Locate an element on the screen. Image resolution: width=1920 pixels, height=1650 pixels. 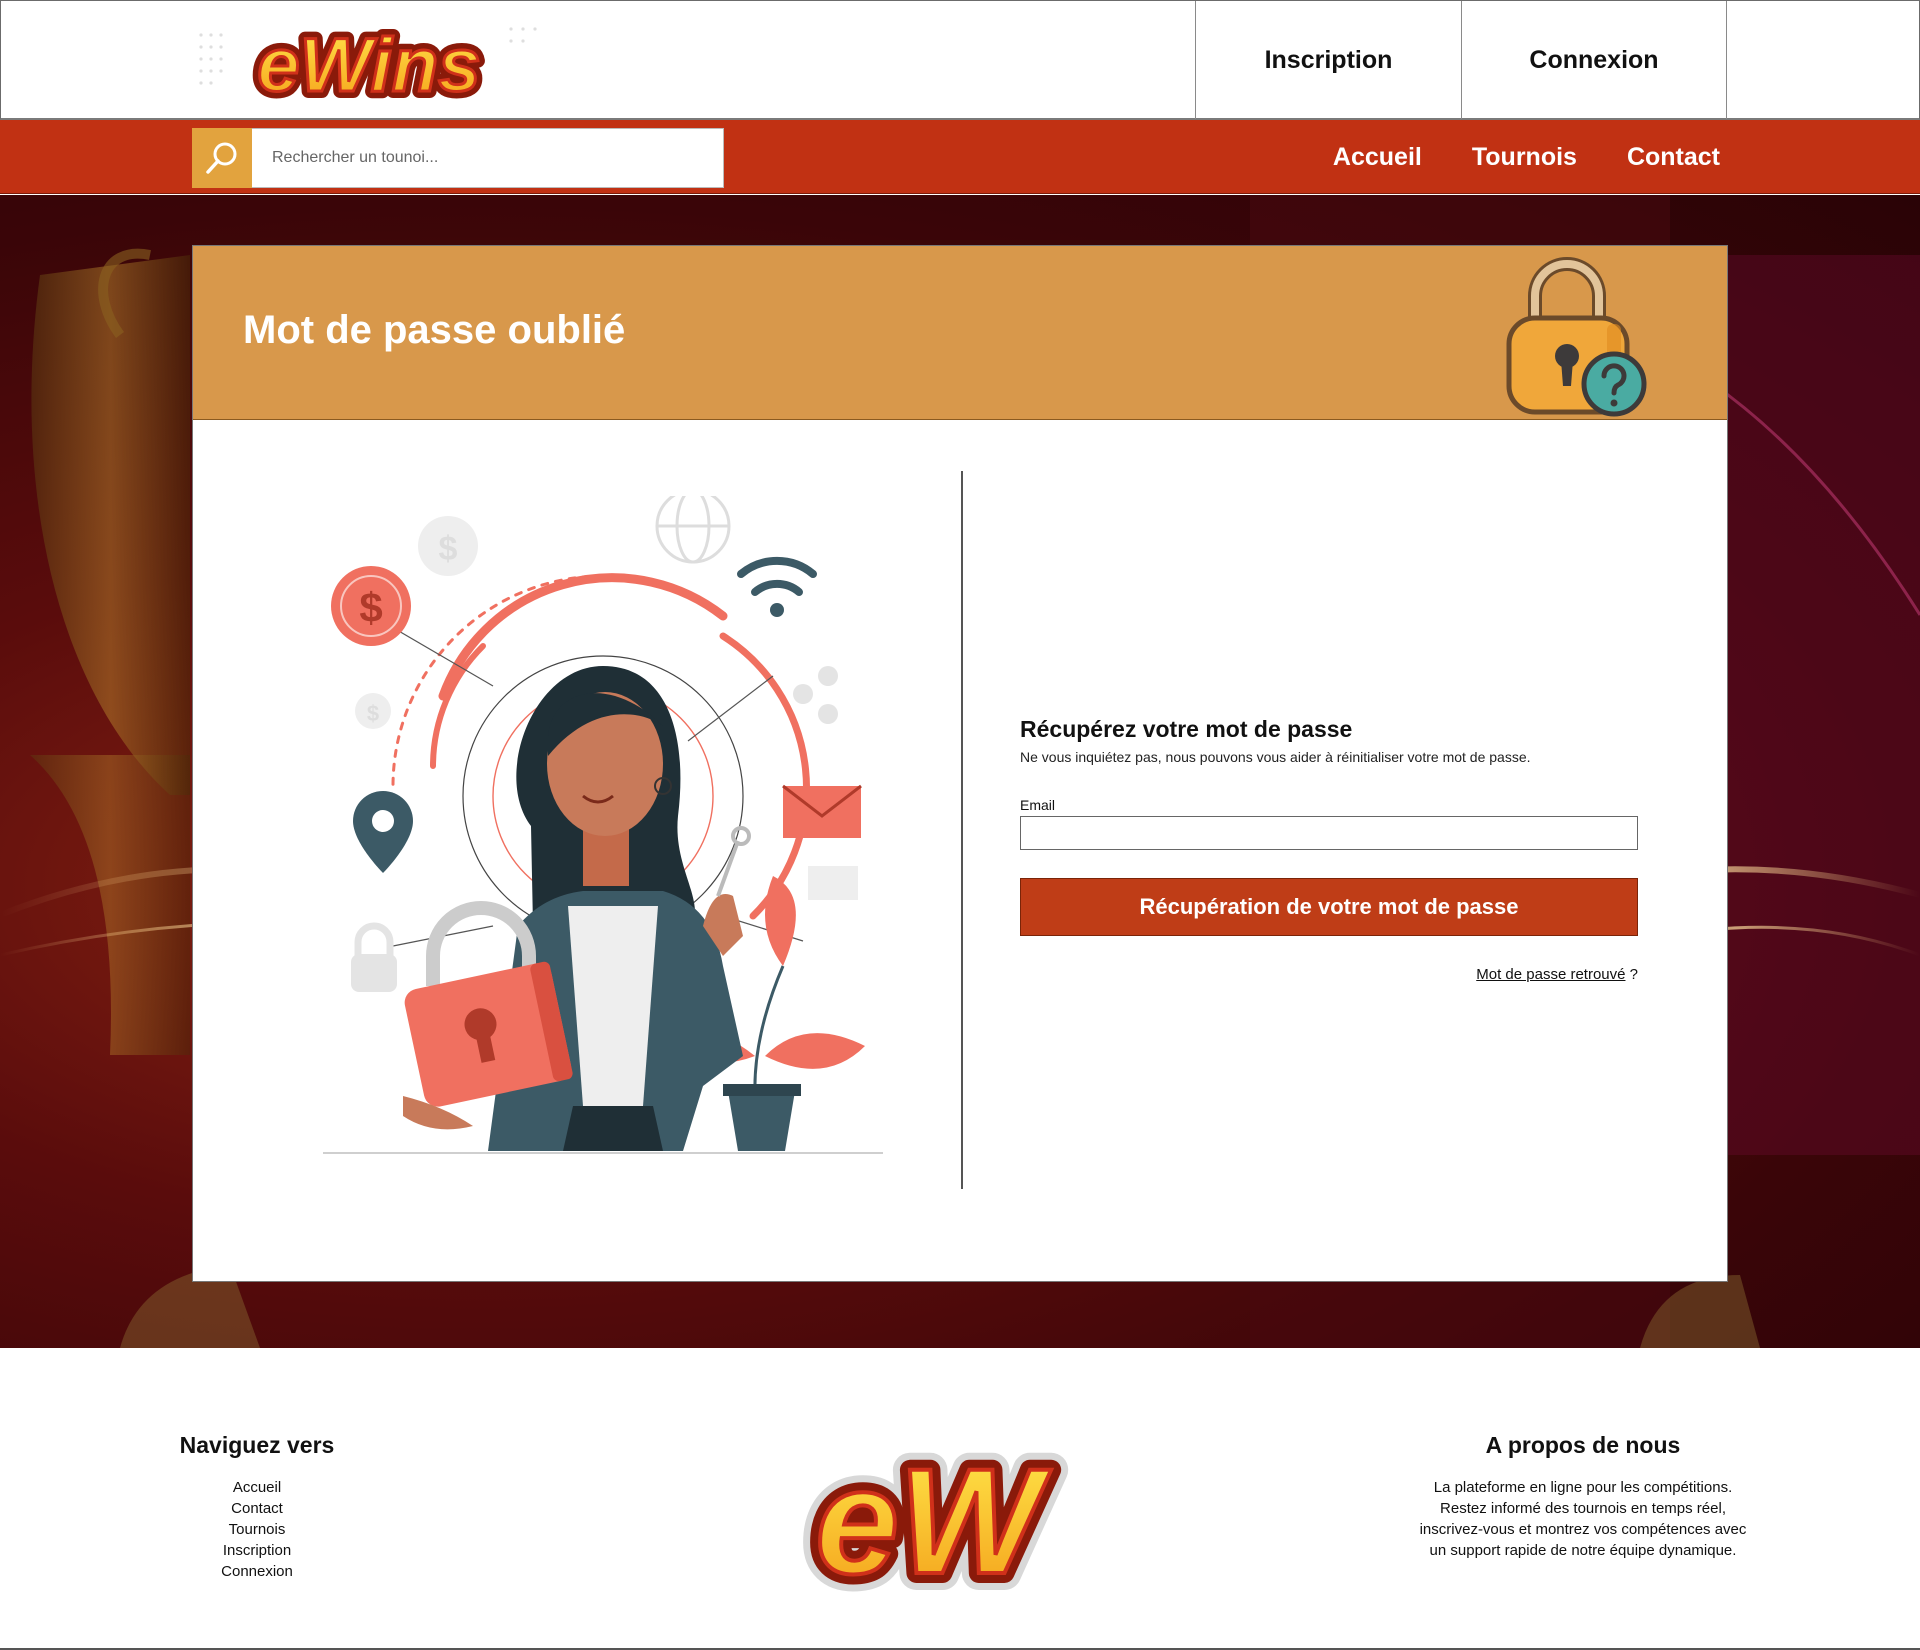
search-icon is located at coordinates (221, 158).